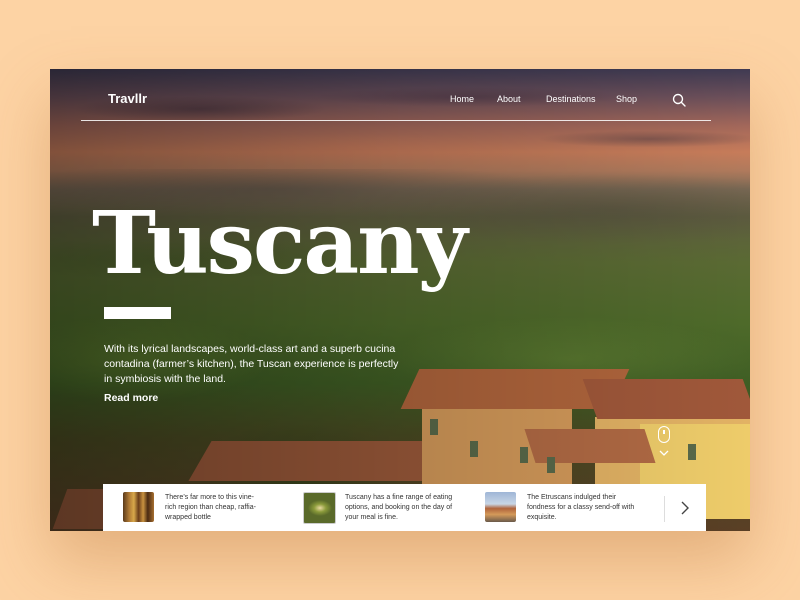 Image resolution: width=800 pixels, height=600 pixels. I want to click on panel-divider, so click(664, 509).